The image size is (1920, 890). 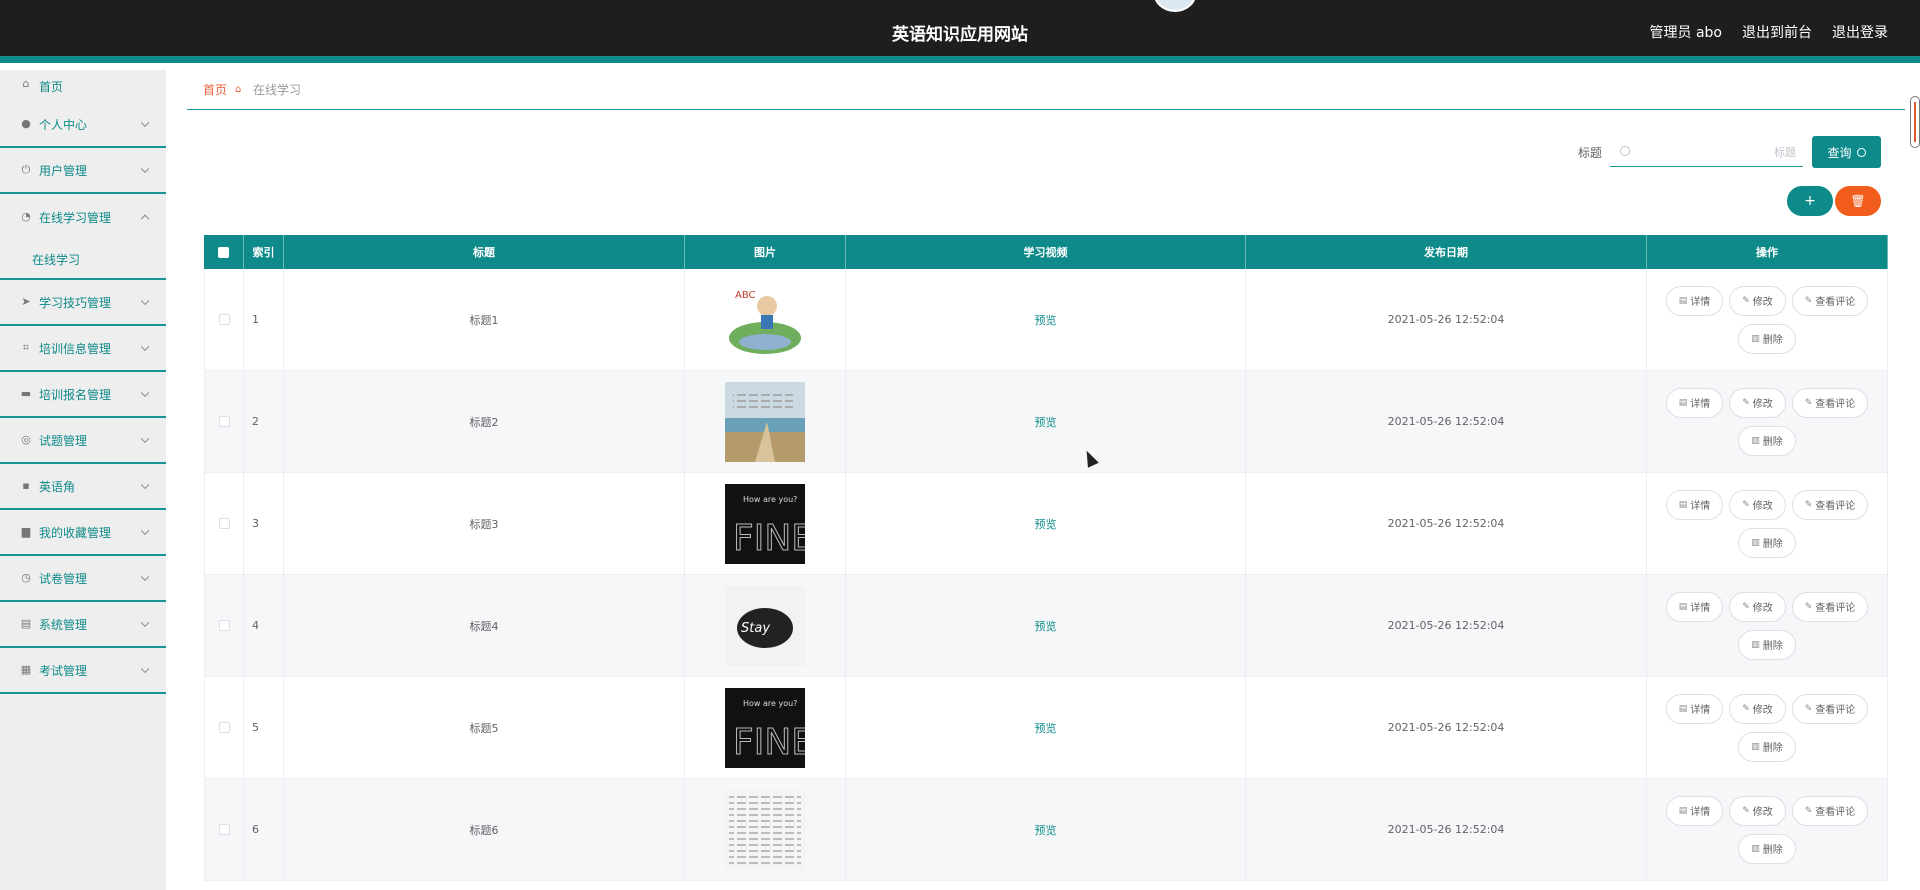 What do you see at coordinates (264, 421) in the screenshot?
I see `cell-index: 2` at bounding box center [264, 421].